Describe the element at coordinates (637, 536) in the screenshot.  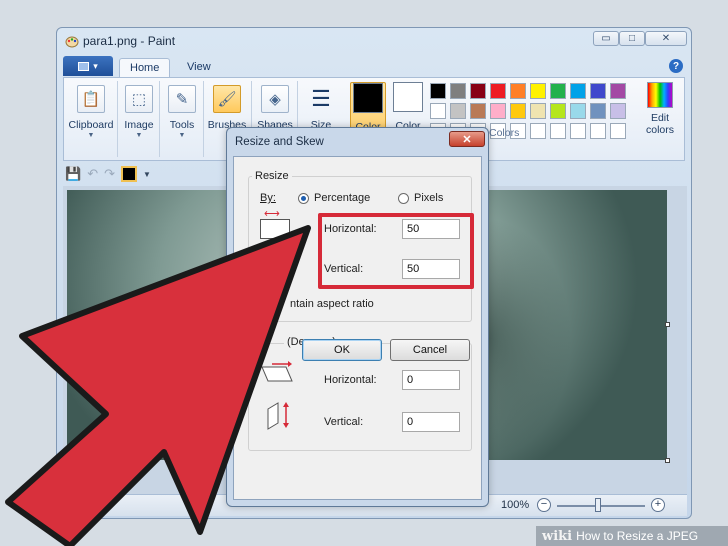
I see `watermark-text: How to Resize a JPEG` at that location.